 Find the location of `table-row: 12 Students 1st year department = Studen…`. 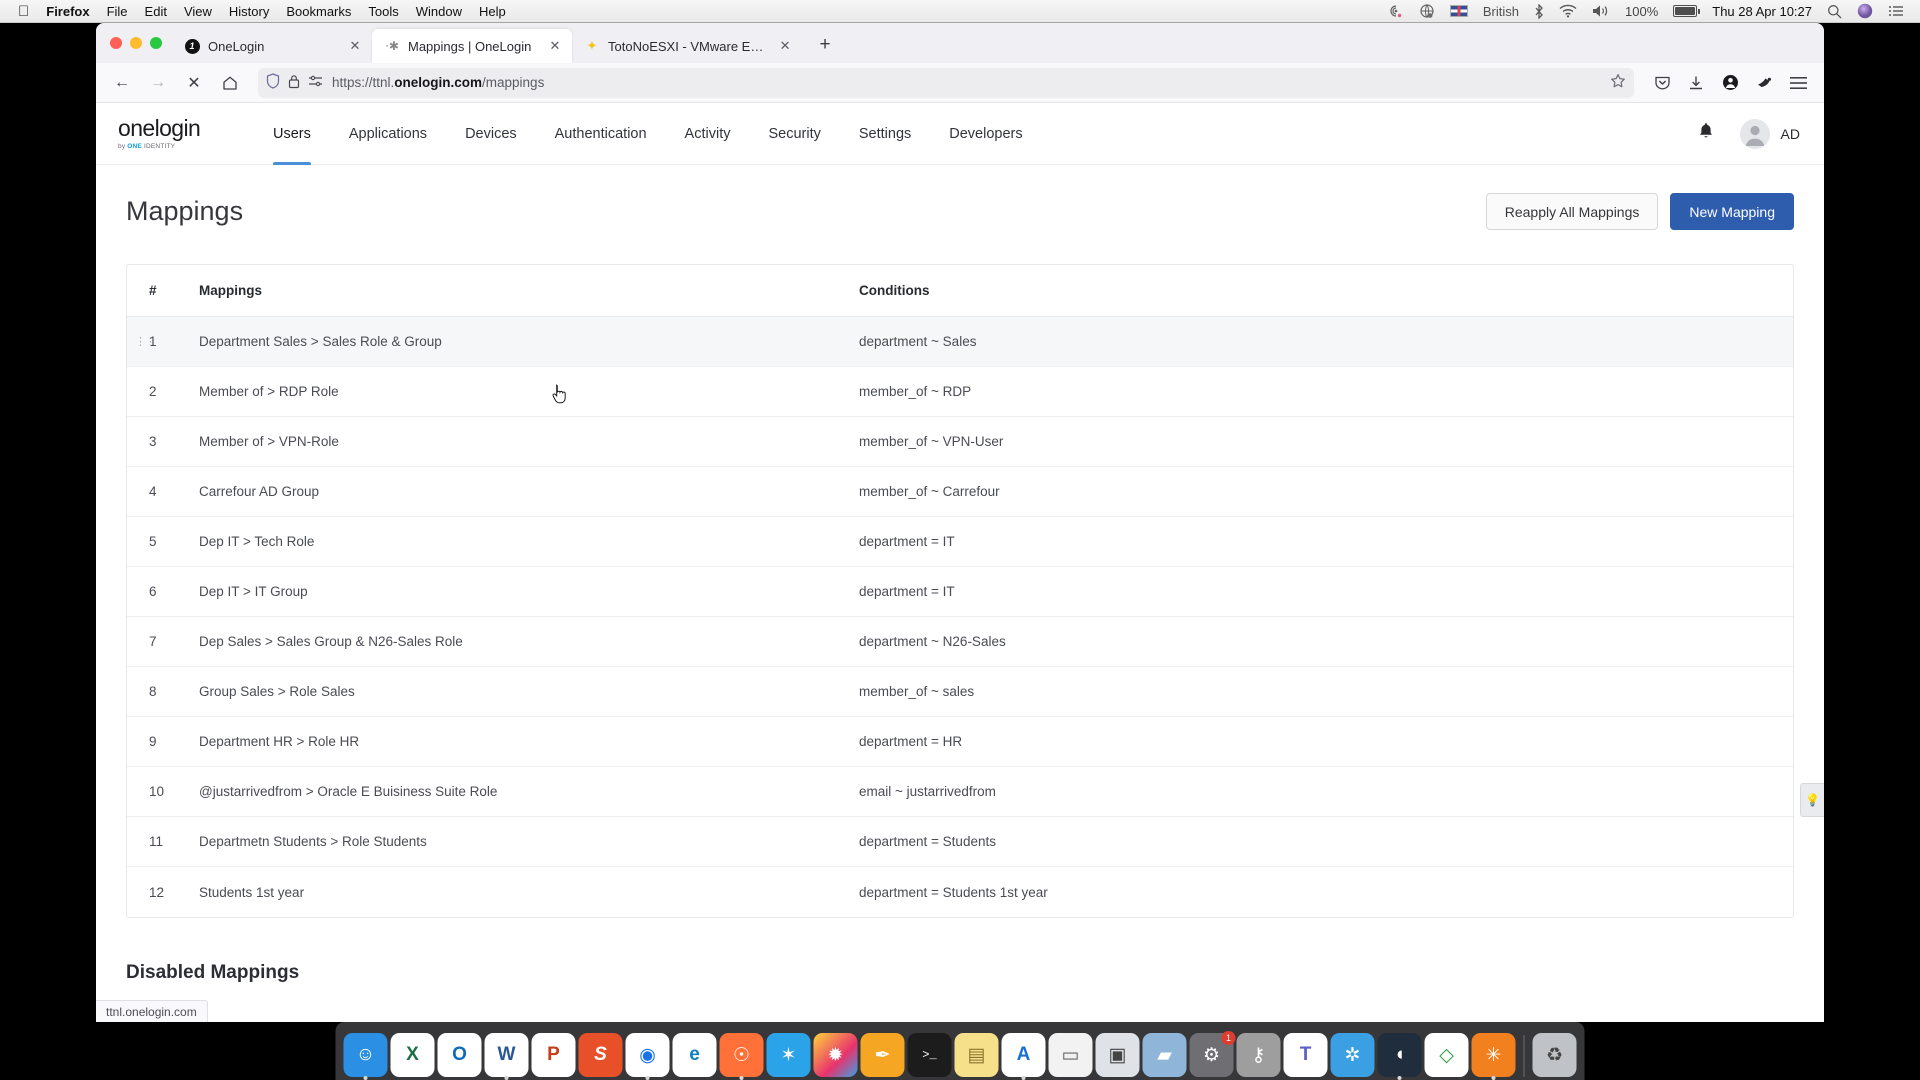

table-row: 12 Students 1st year department = Studen… is located at coordinates (960, 892).